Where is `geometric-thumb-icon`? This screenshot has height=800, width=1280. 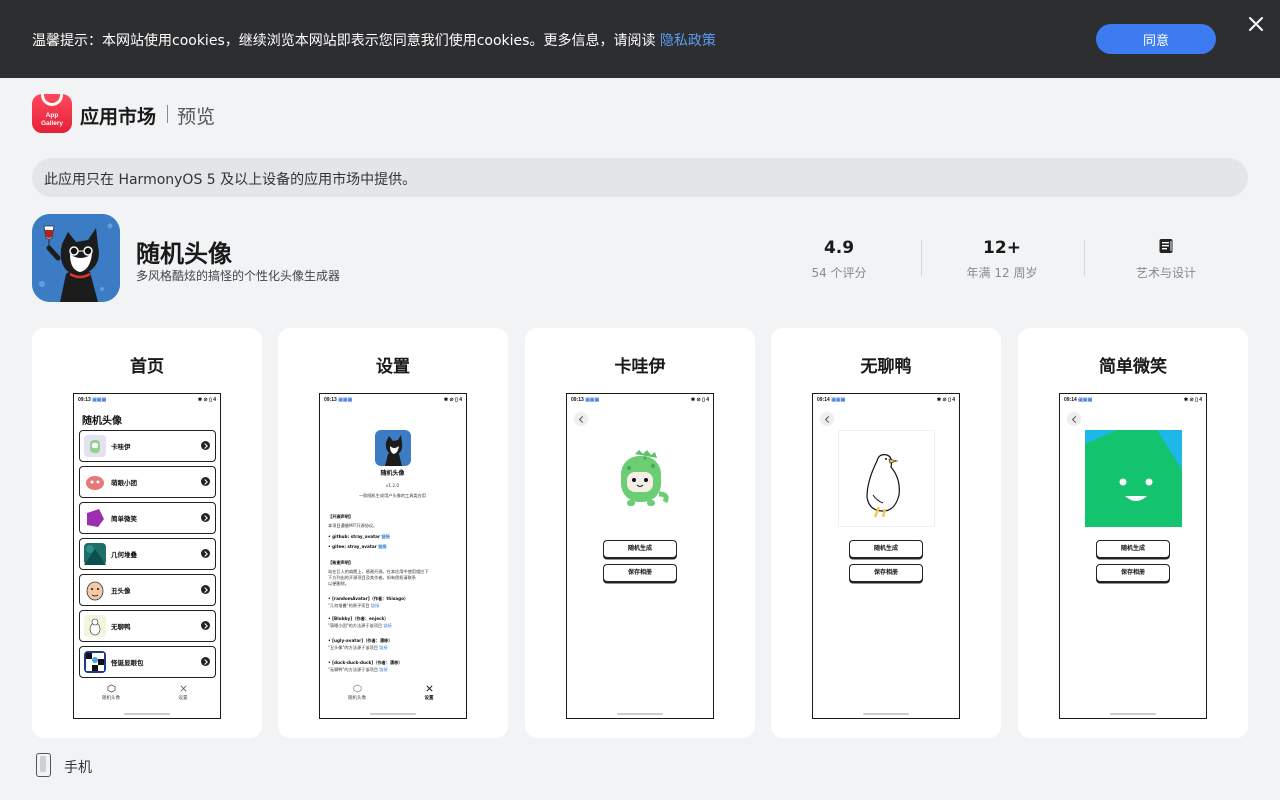 geometric-thumb-icon is located at coordinates (95, 554).